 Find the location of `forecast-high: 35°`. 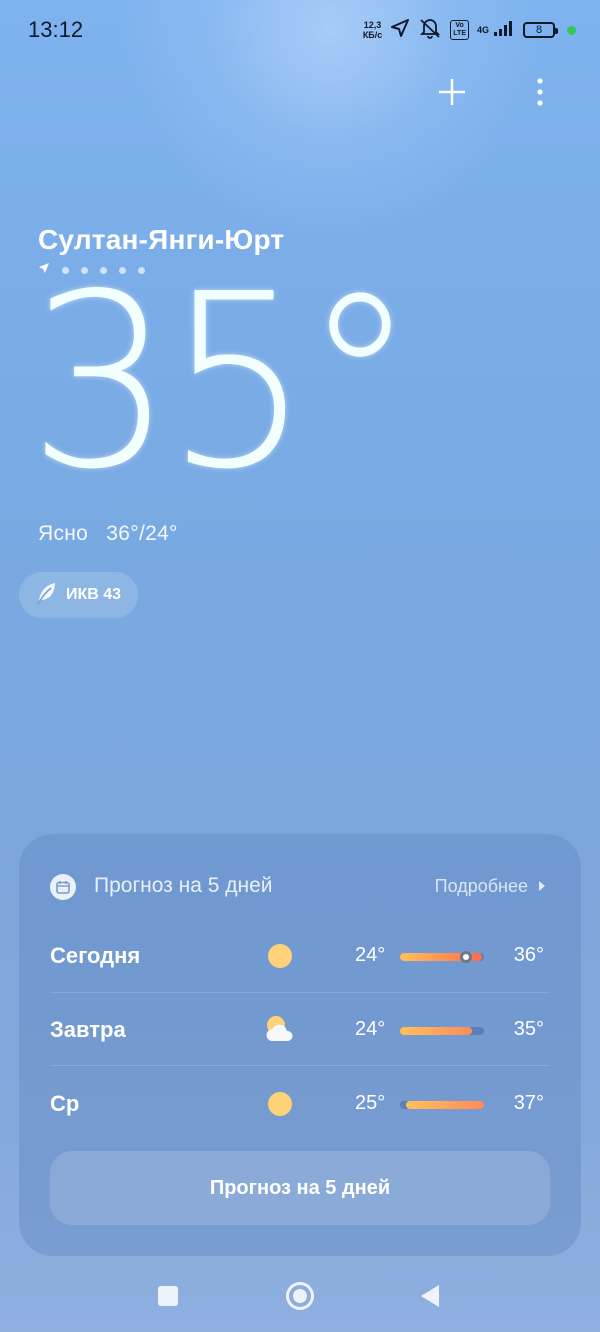

forecast-high: 35° is located at coordinates (528, 1029).